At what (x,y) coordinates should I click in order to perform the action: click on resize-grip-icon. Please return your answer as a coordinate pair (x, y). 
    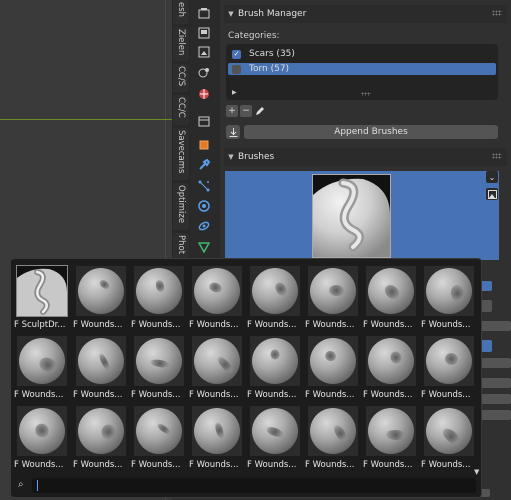
    Looking at the image, I should click on (366, 94).